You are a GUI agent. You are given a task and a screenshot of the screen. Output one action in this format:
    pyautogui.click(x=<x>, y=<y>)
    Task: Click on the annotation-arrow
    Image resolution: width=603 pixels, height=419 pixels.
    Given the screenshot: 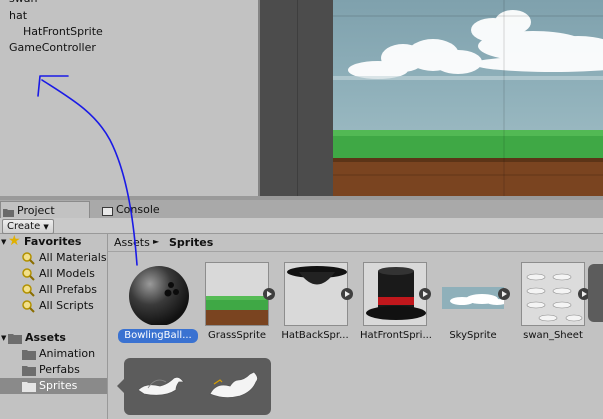 What is the action you would take?
    pyautogui.click(x=87, y=170)
    